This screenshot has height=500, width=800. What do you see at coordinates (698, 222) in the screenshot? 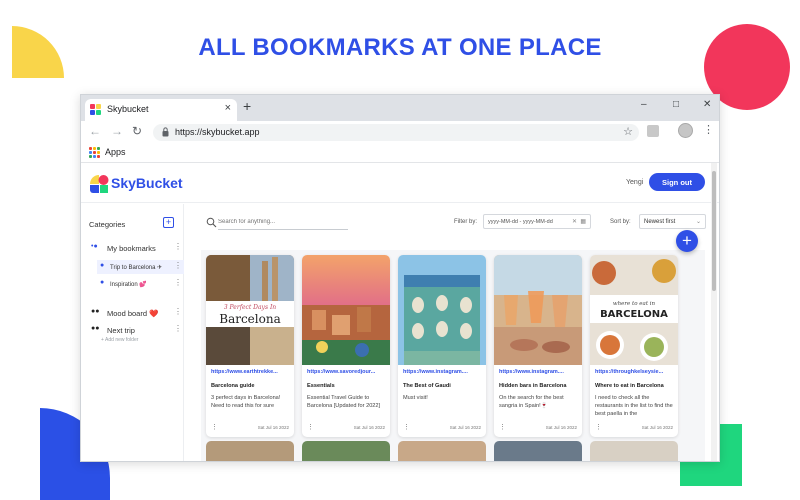
I see `chevron-down-icon: ⌄` at bounding box center [698, 222].